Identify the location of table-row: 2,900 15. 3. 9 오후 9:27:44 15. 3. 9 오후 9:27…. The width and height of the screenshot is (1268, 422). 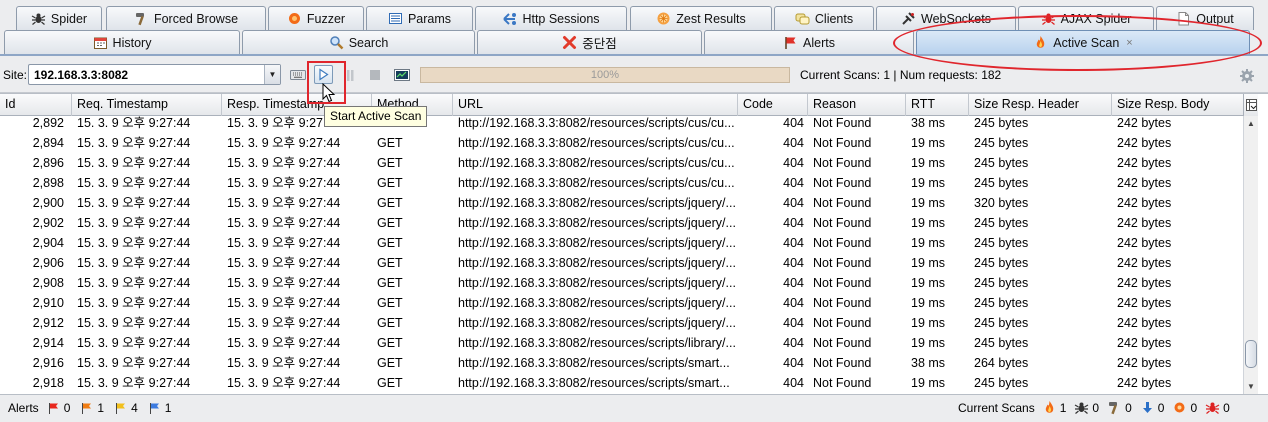
(621, 203).